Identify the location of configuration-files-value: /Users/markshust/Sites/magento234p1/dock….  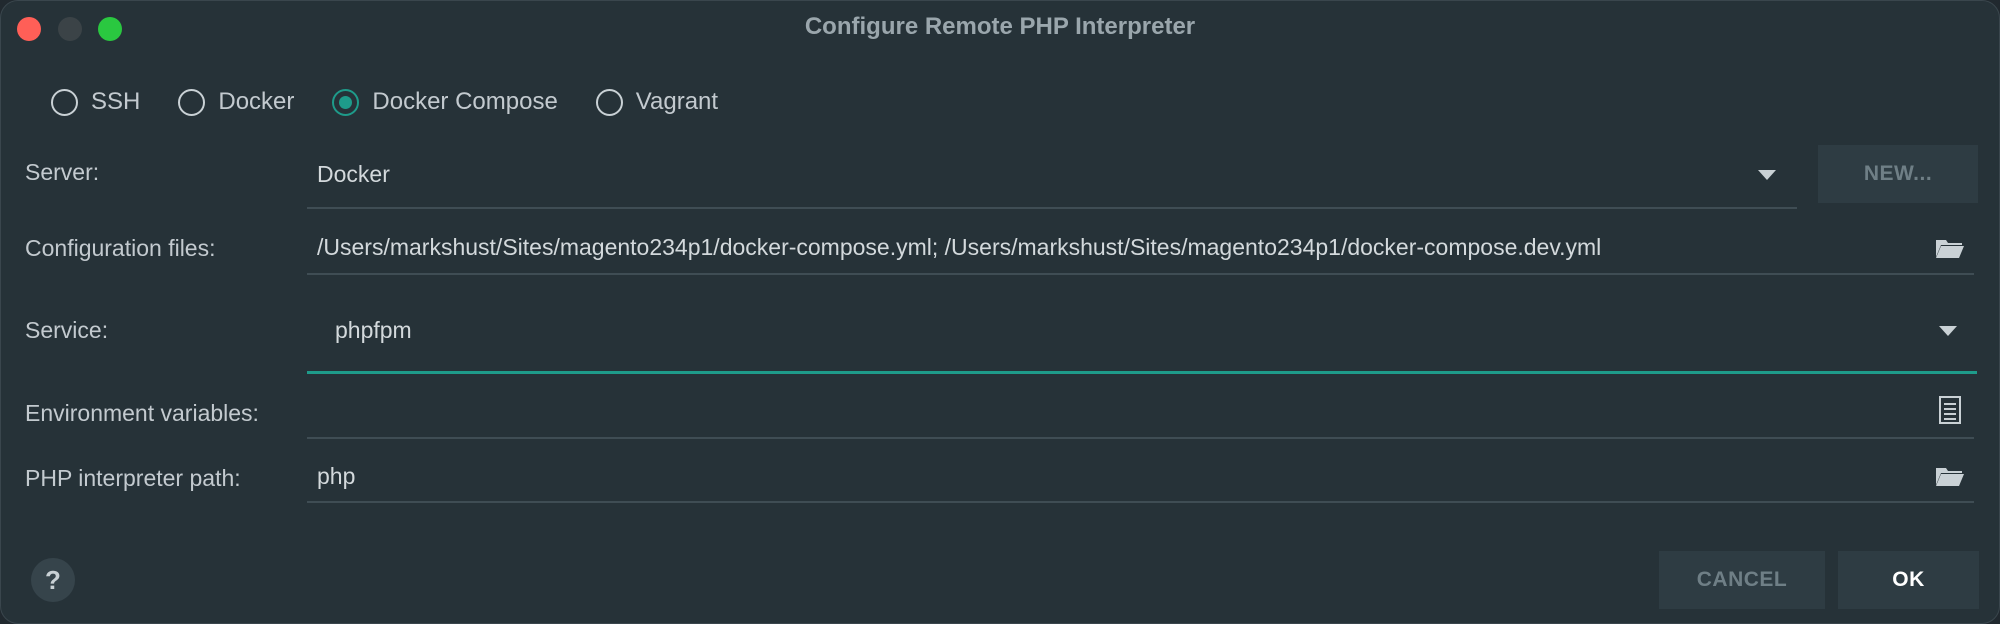
(959, 247).